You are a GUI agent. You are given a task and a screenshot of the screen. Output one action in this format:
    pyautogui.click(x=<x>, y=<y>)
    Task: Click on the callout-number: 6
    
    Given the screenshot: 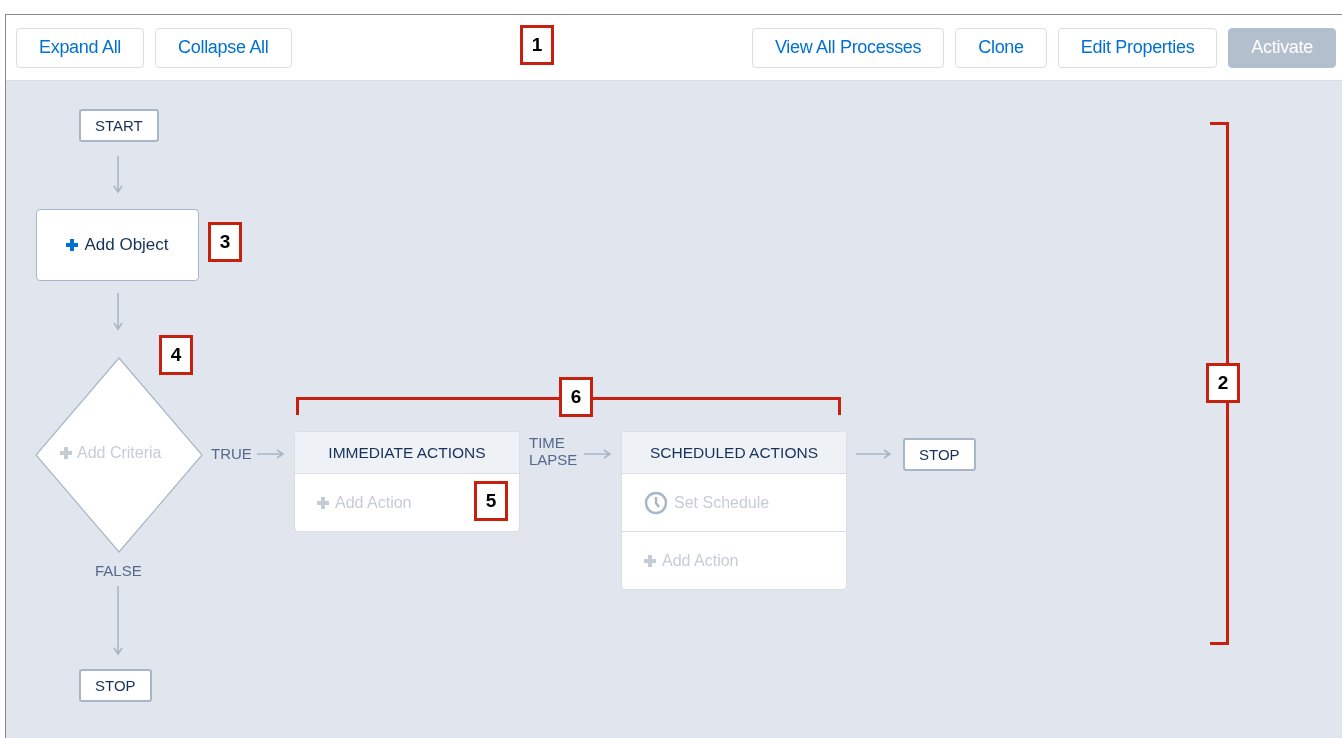 What is the action you would take?
    pyautogui.click(x=576, y=397)
    